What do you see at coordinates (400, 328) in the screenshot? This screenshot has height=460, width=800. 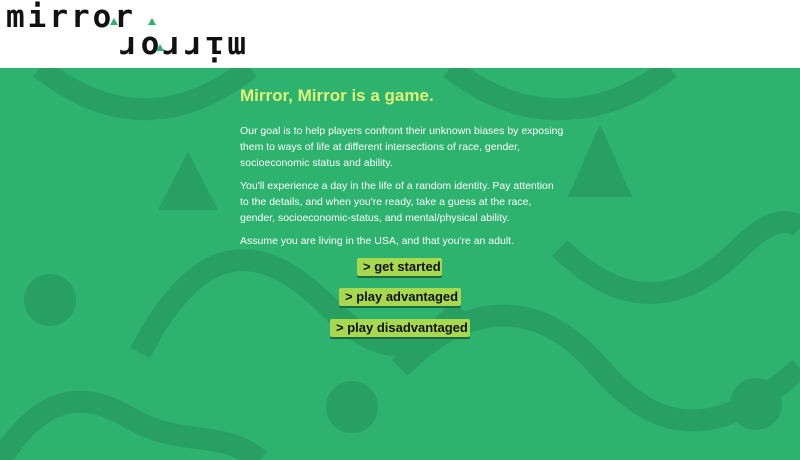 I see `play-disadvantaged-button: > play disadvantaged` at bounding box center [400, 328].